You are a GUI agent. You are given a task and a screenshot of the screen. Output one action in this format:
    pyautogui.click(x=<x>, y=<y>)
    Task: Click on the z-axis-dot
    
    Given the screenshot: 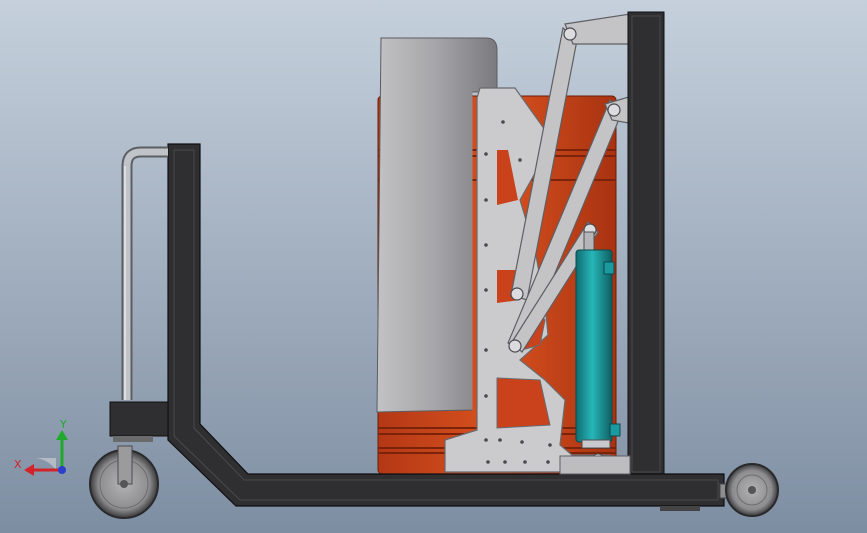 What is the action you would take?
    pyautogui.click(x=62, y=470)
    